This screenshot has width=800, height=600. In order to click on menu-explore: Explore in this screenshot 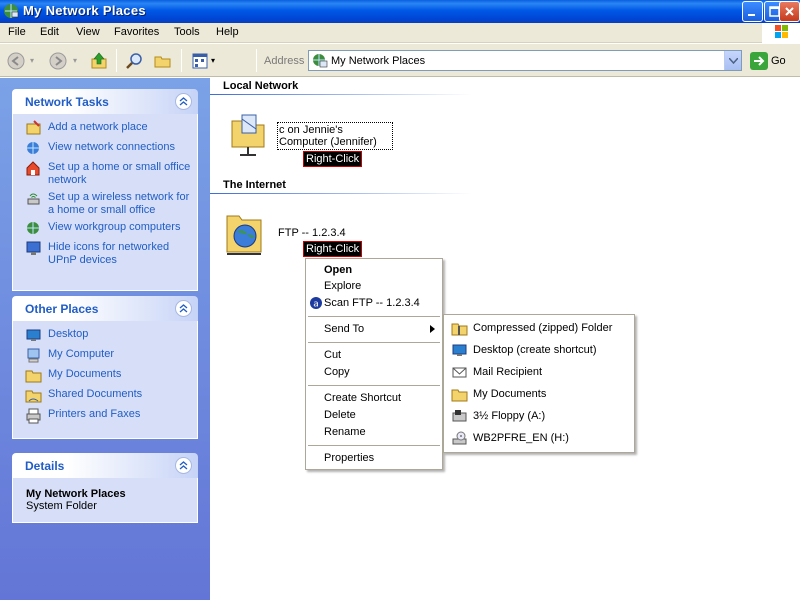, I will do `click(342, 286)`.